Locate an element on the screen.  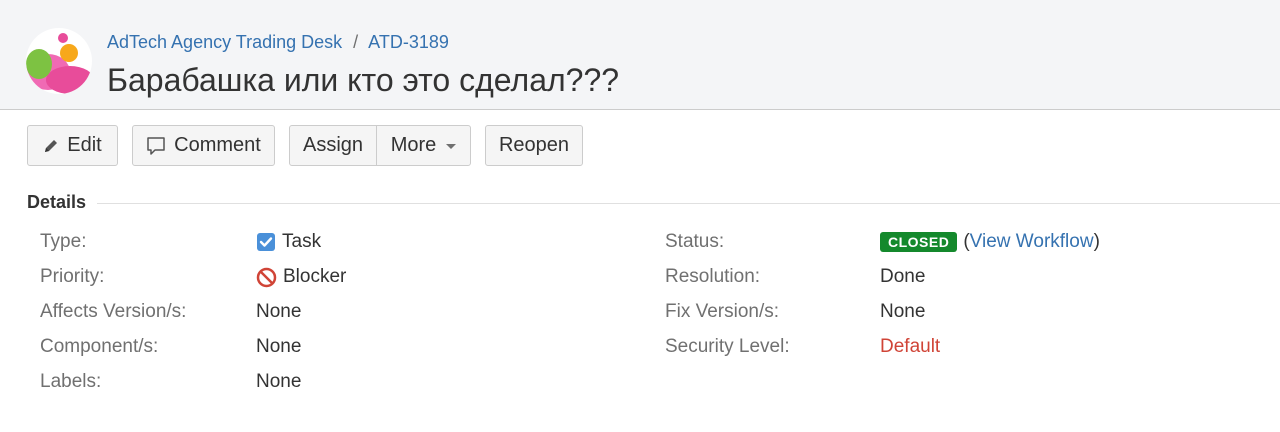
reopen-label: Reopen is located at coordinates (534, 145).